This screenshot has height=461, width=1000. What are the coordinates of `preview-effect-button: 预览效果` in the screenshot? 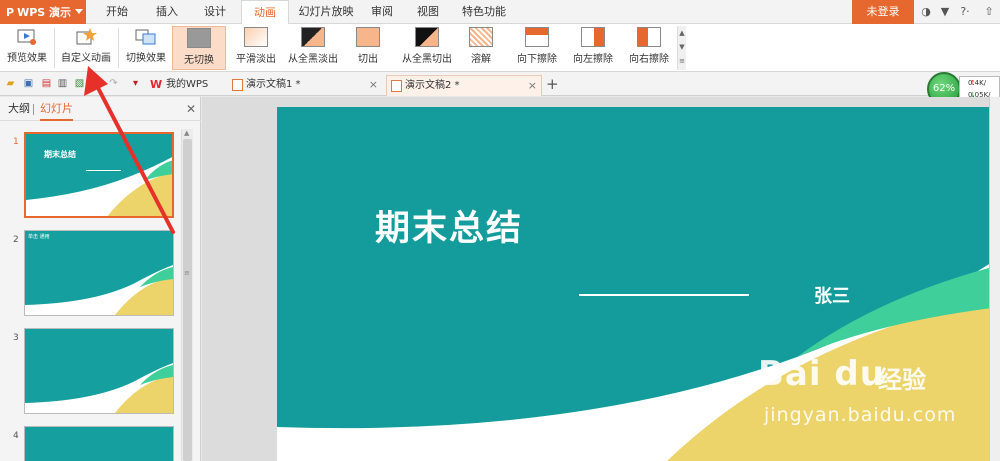 It's located at (27, 48).